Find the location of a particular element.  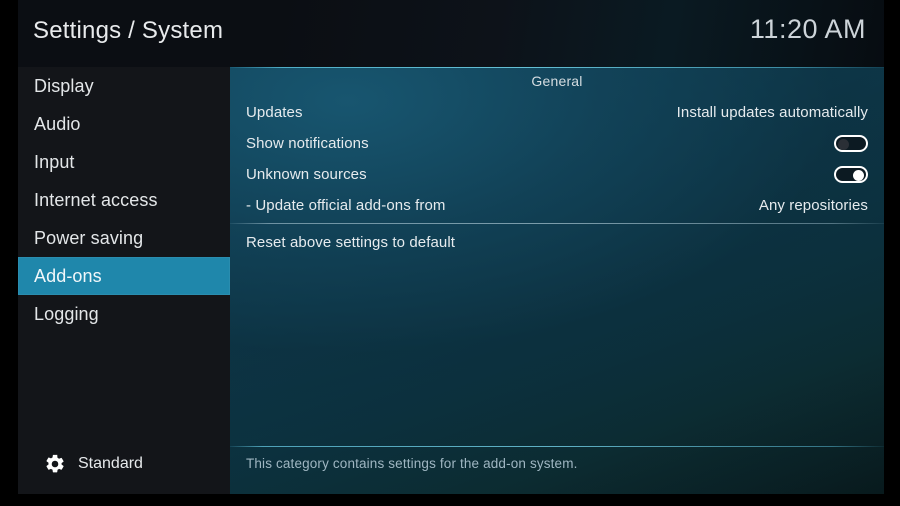

settings-row-label: Updates is located at coordinates (274, 112).